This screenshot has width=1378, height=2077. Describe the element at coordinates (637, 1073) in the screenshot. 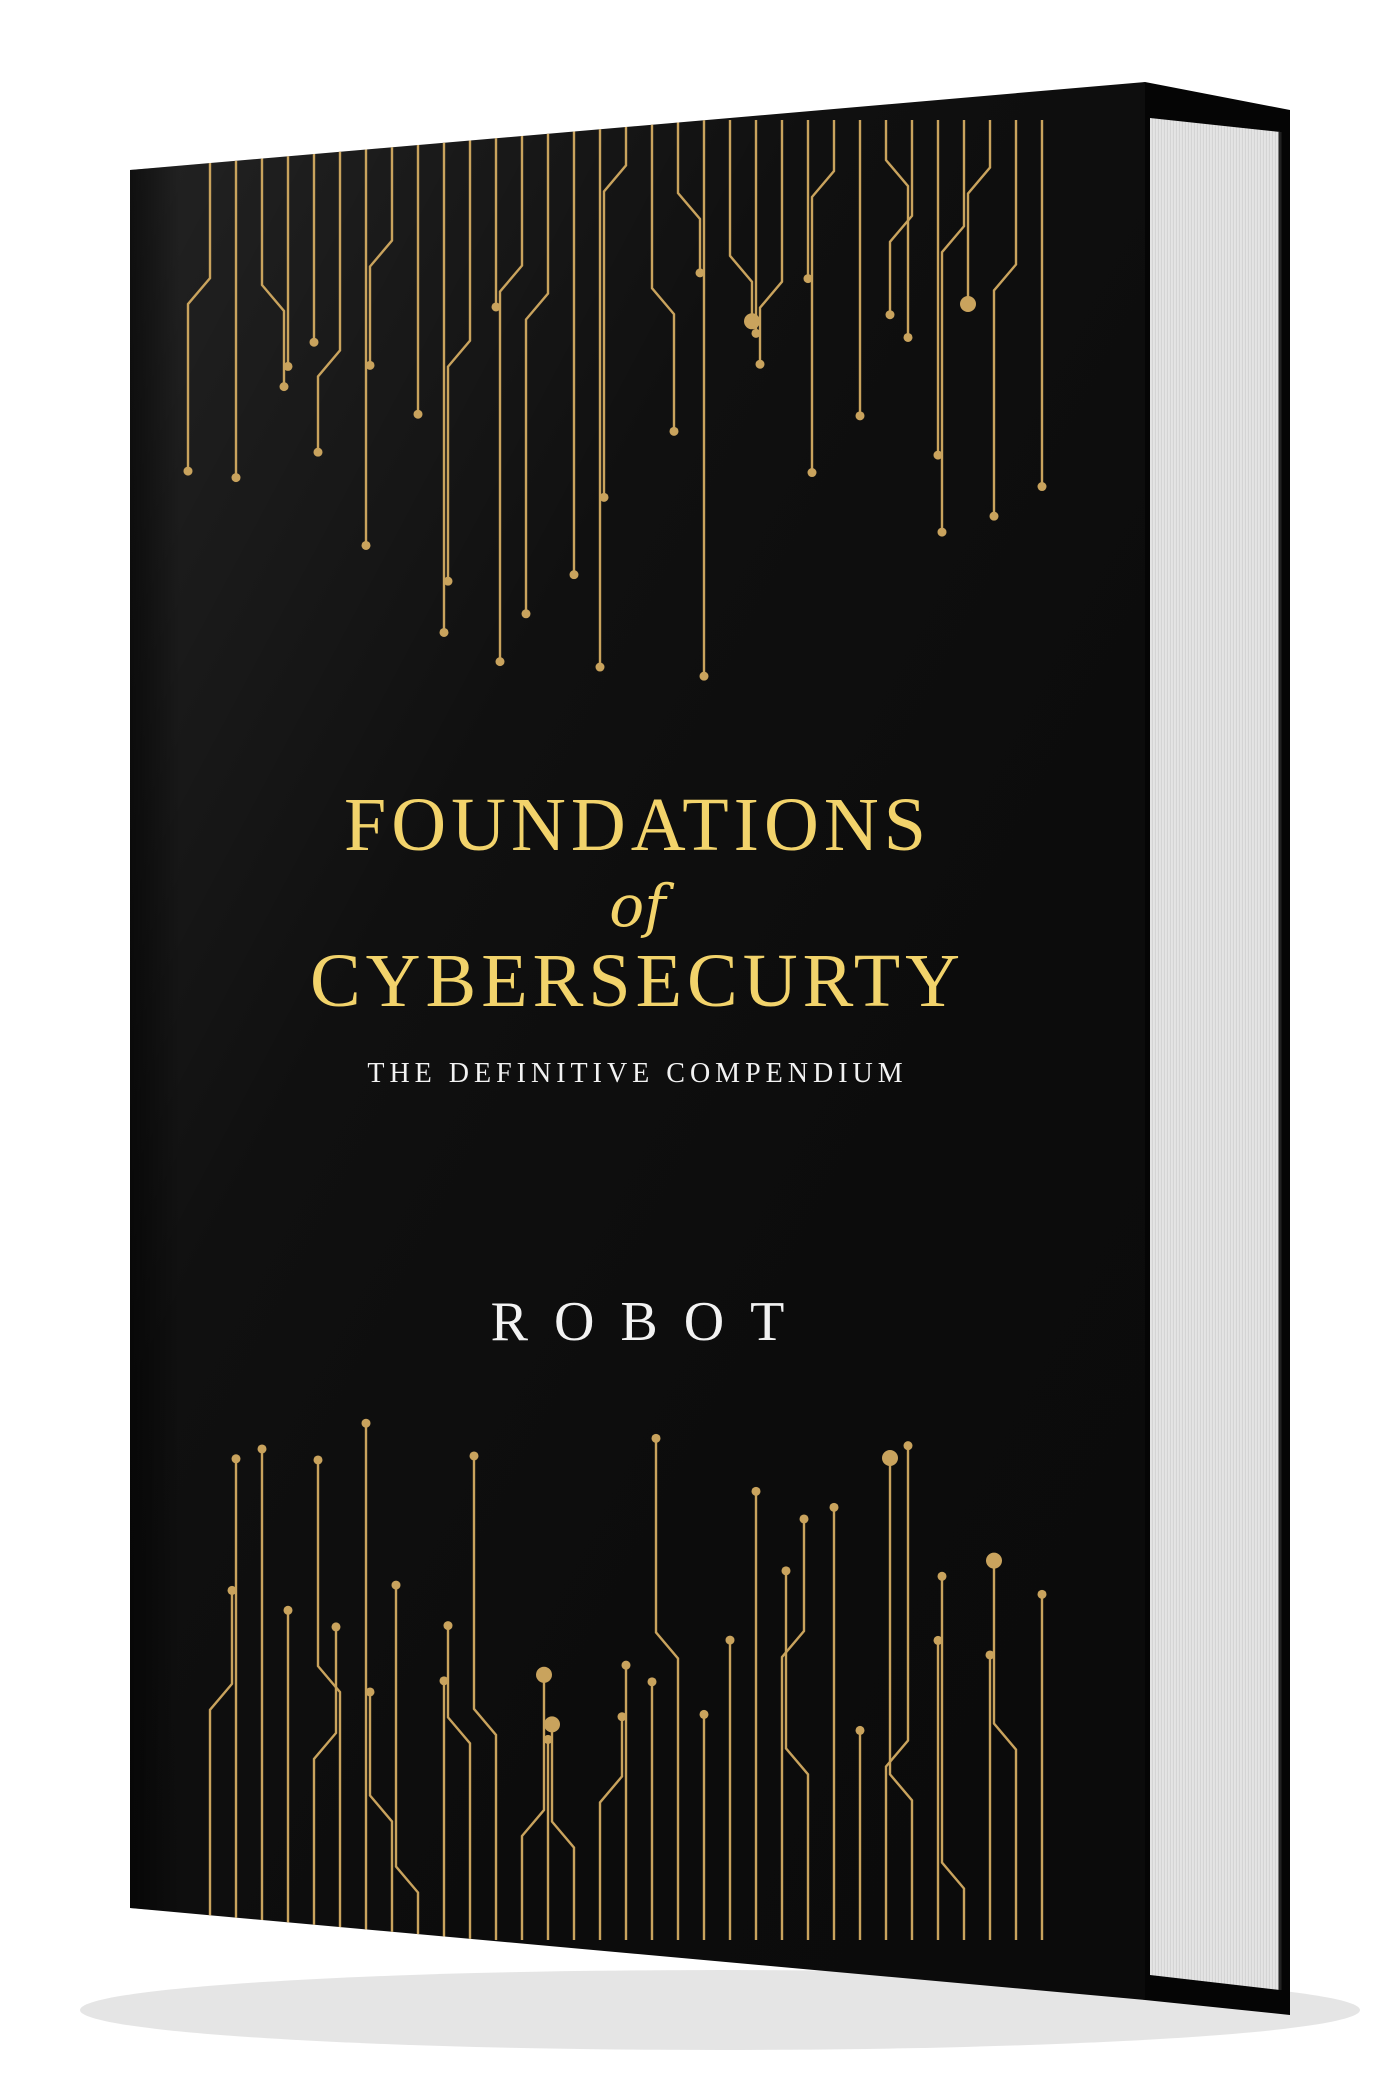

I see `book-subtitle: THE DEFINITIVE COMPENDIUM` at that location.